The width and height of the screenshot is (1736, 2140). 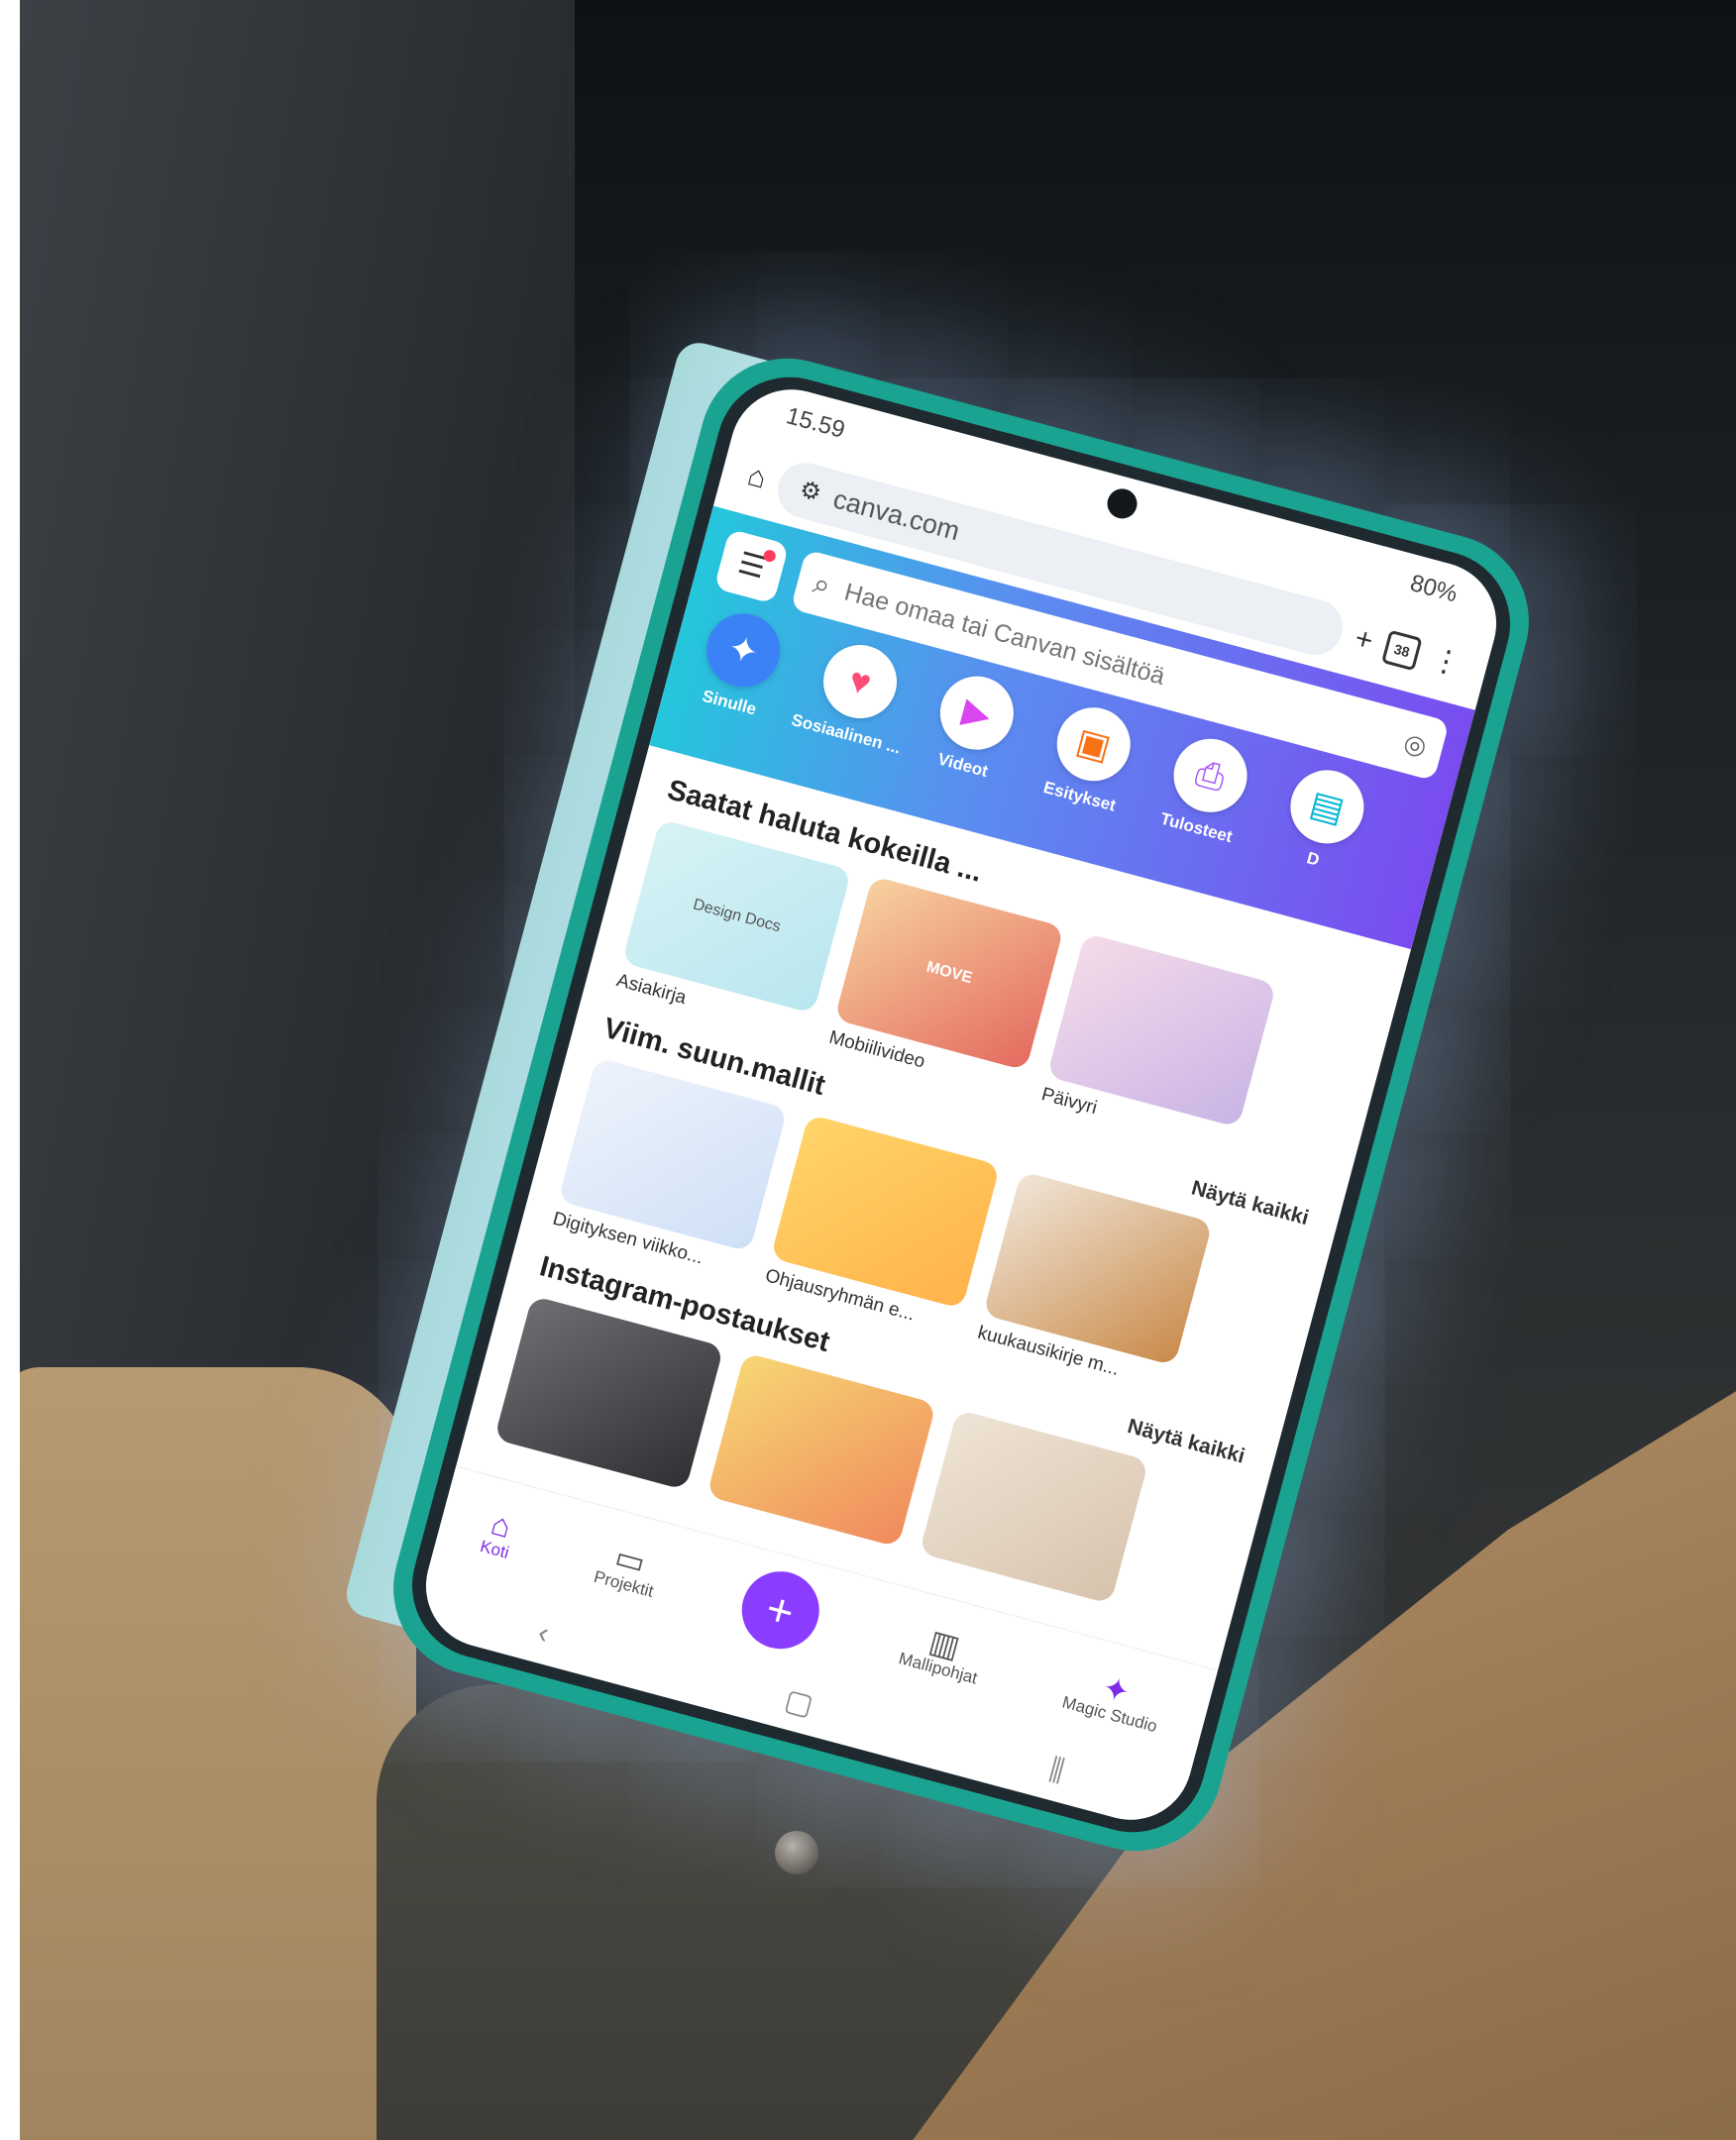 What do you see at coordinates (1446, 662) in the screenshot?
I see `more-options-icon: ⋮` at bounding box center [1446, 662].